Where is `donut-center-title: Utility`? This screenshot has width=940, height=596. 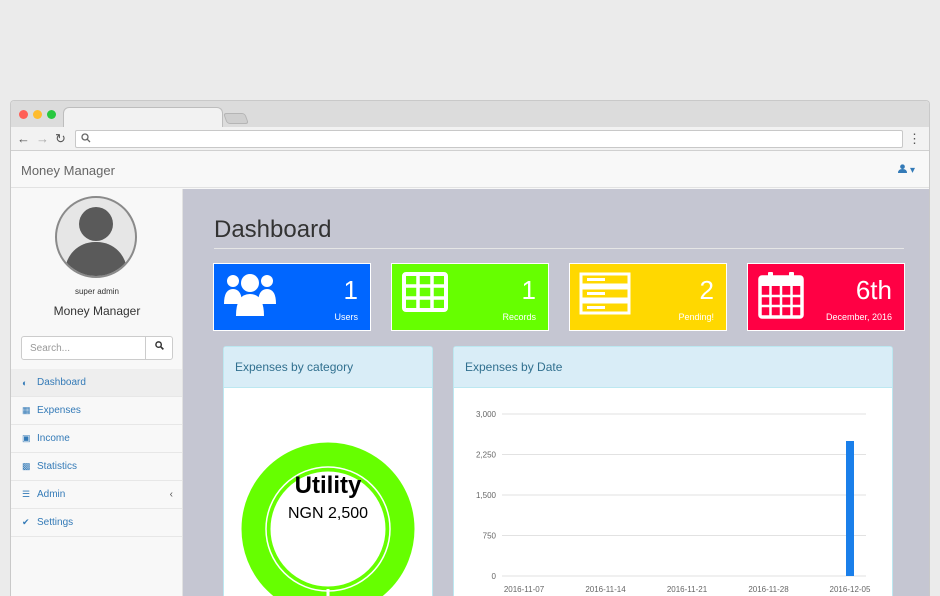 donut-center-title: Utility is located at coordinates (328, 485).